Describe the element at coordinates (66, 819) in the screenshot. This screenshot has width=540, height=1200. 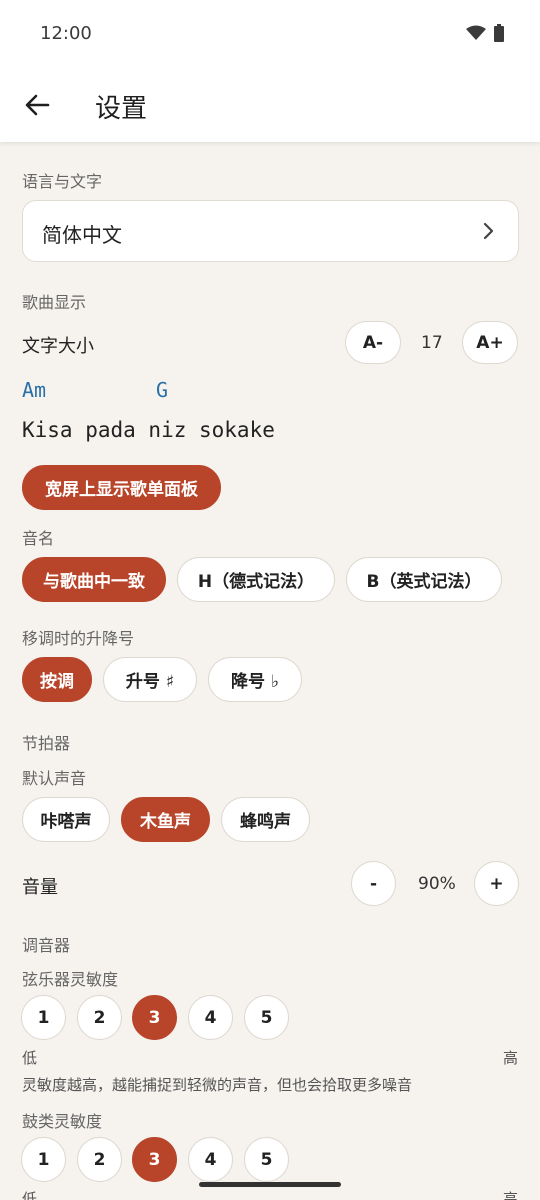
I see `sound-option-click: 咔嗒声` at that location.